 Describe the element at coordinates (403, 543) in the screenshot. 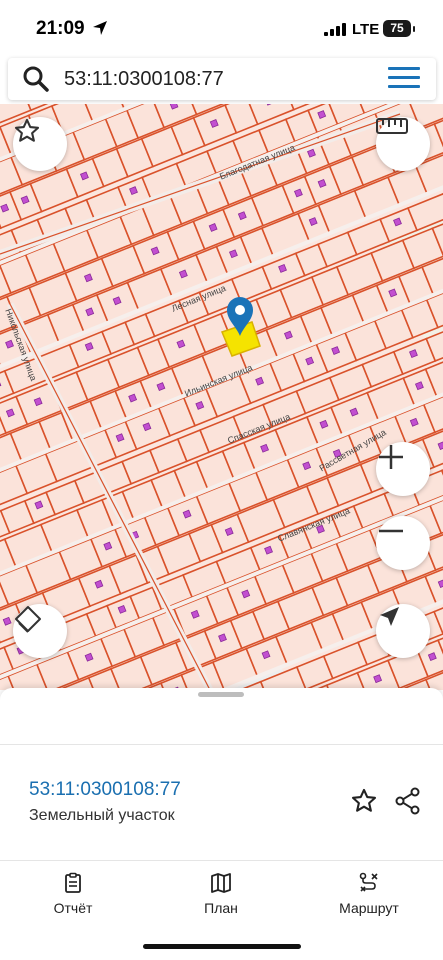

I see `zoom-out-button` at that location.